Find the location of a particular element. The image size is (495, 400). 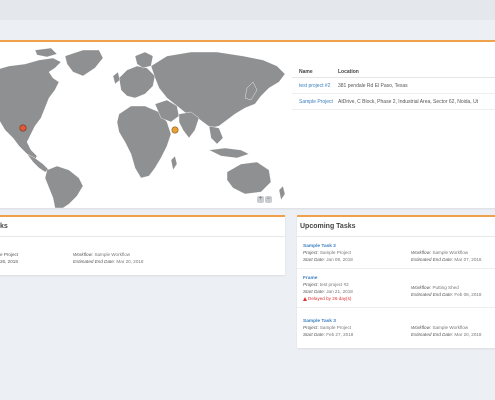

scandinavia-shape is located at coordinates (144, 60).